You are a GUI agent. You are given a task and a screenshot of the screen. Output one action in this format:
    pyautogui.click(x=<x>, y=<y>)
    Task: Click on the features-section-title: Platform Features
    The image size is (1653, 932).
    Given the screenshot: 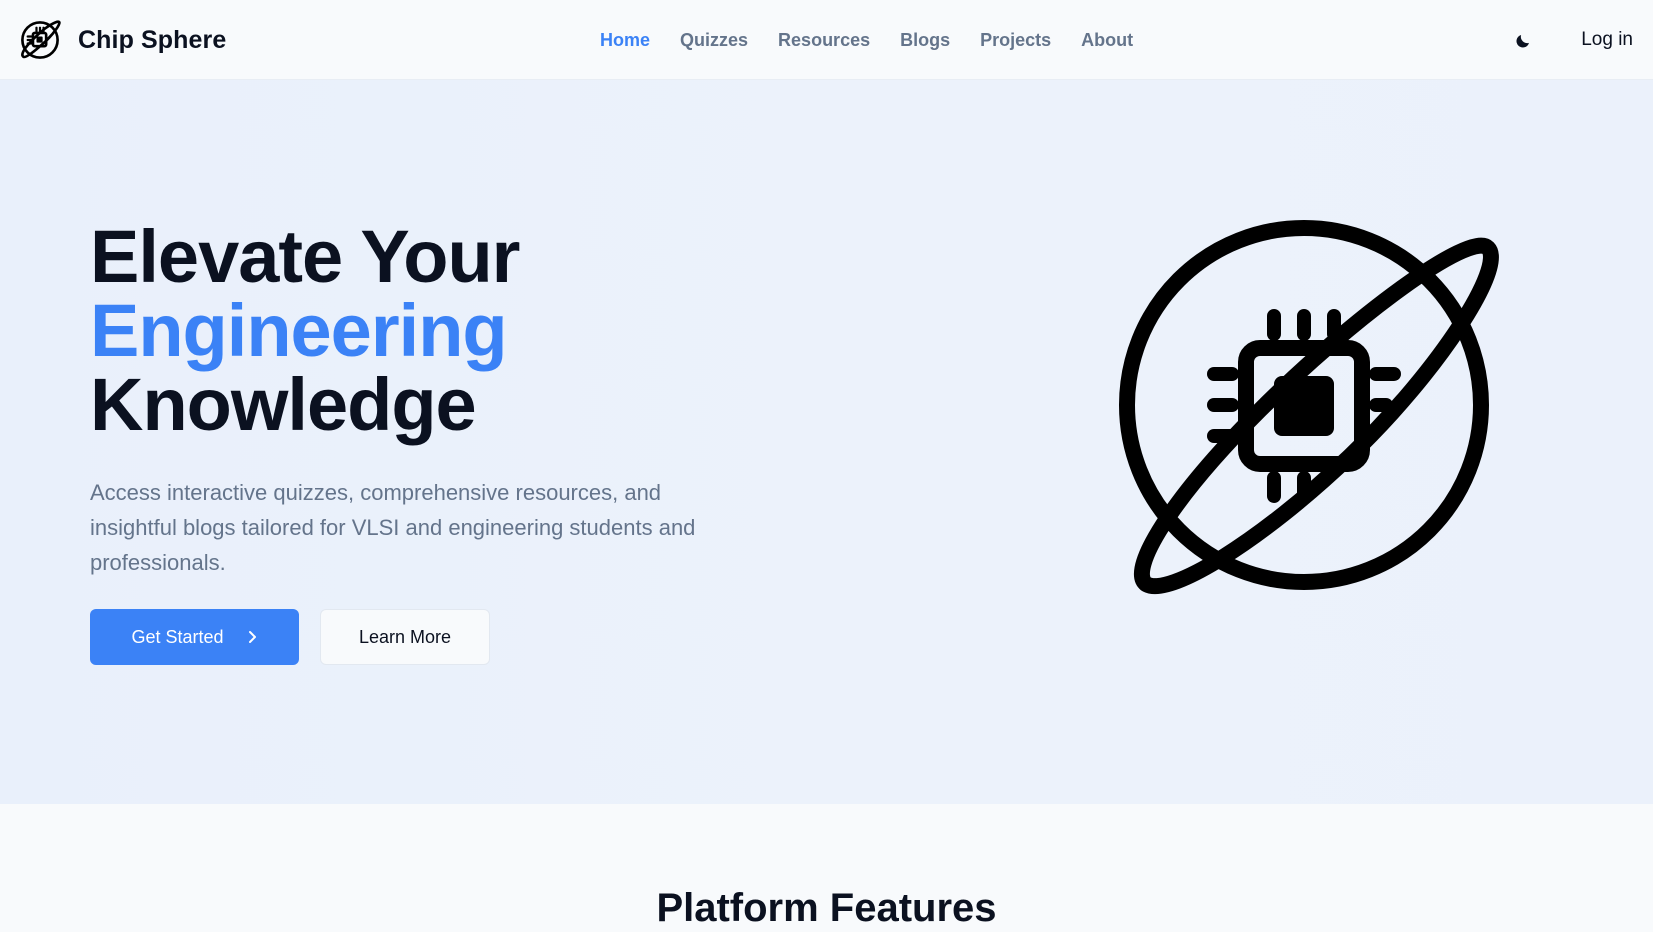 What is the action you would take?
    pyautogui.click(x=826, y=908)
    